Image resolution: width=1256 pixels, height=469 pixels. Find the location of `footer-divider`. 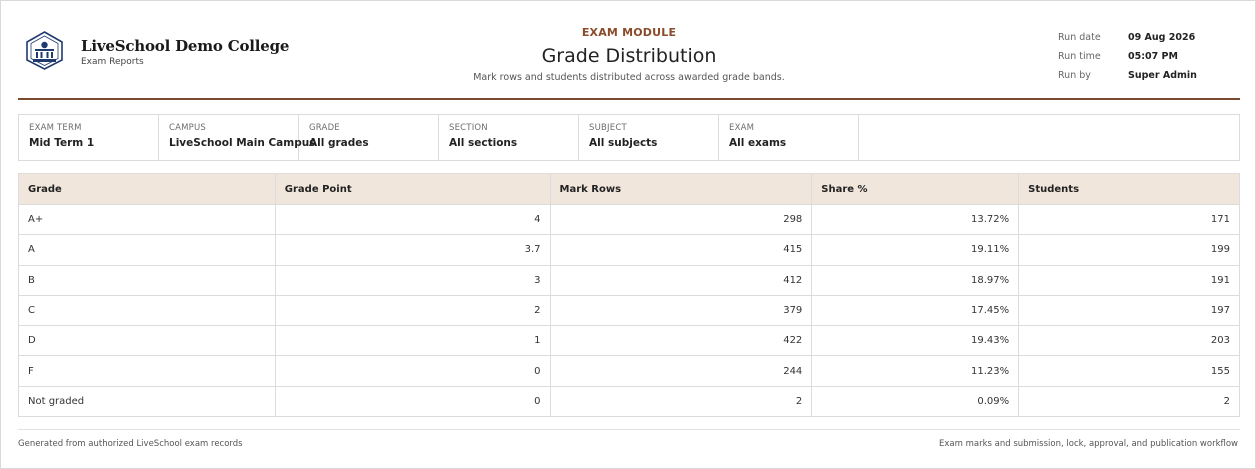

footer-divider is located at coordinates (629, 429).